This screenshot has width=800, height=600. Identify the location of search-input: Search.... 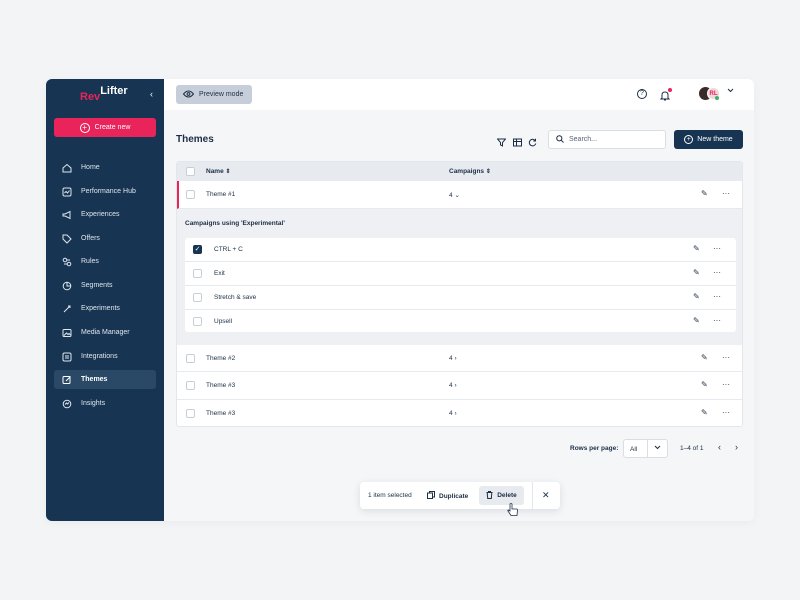
(607, 139).